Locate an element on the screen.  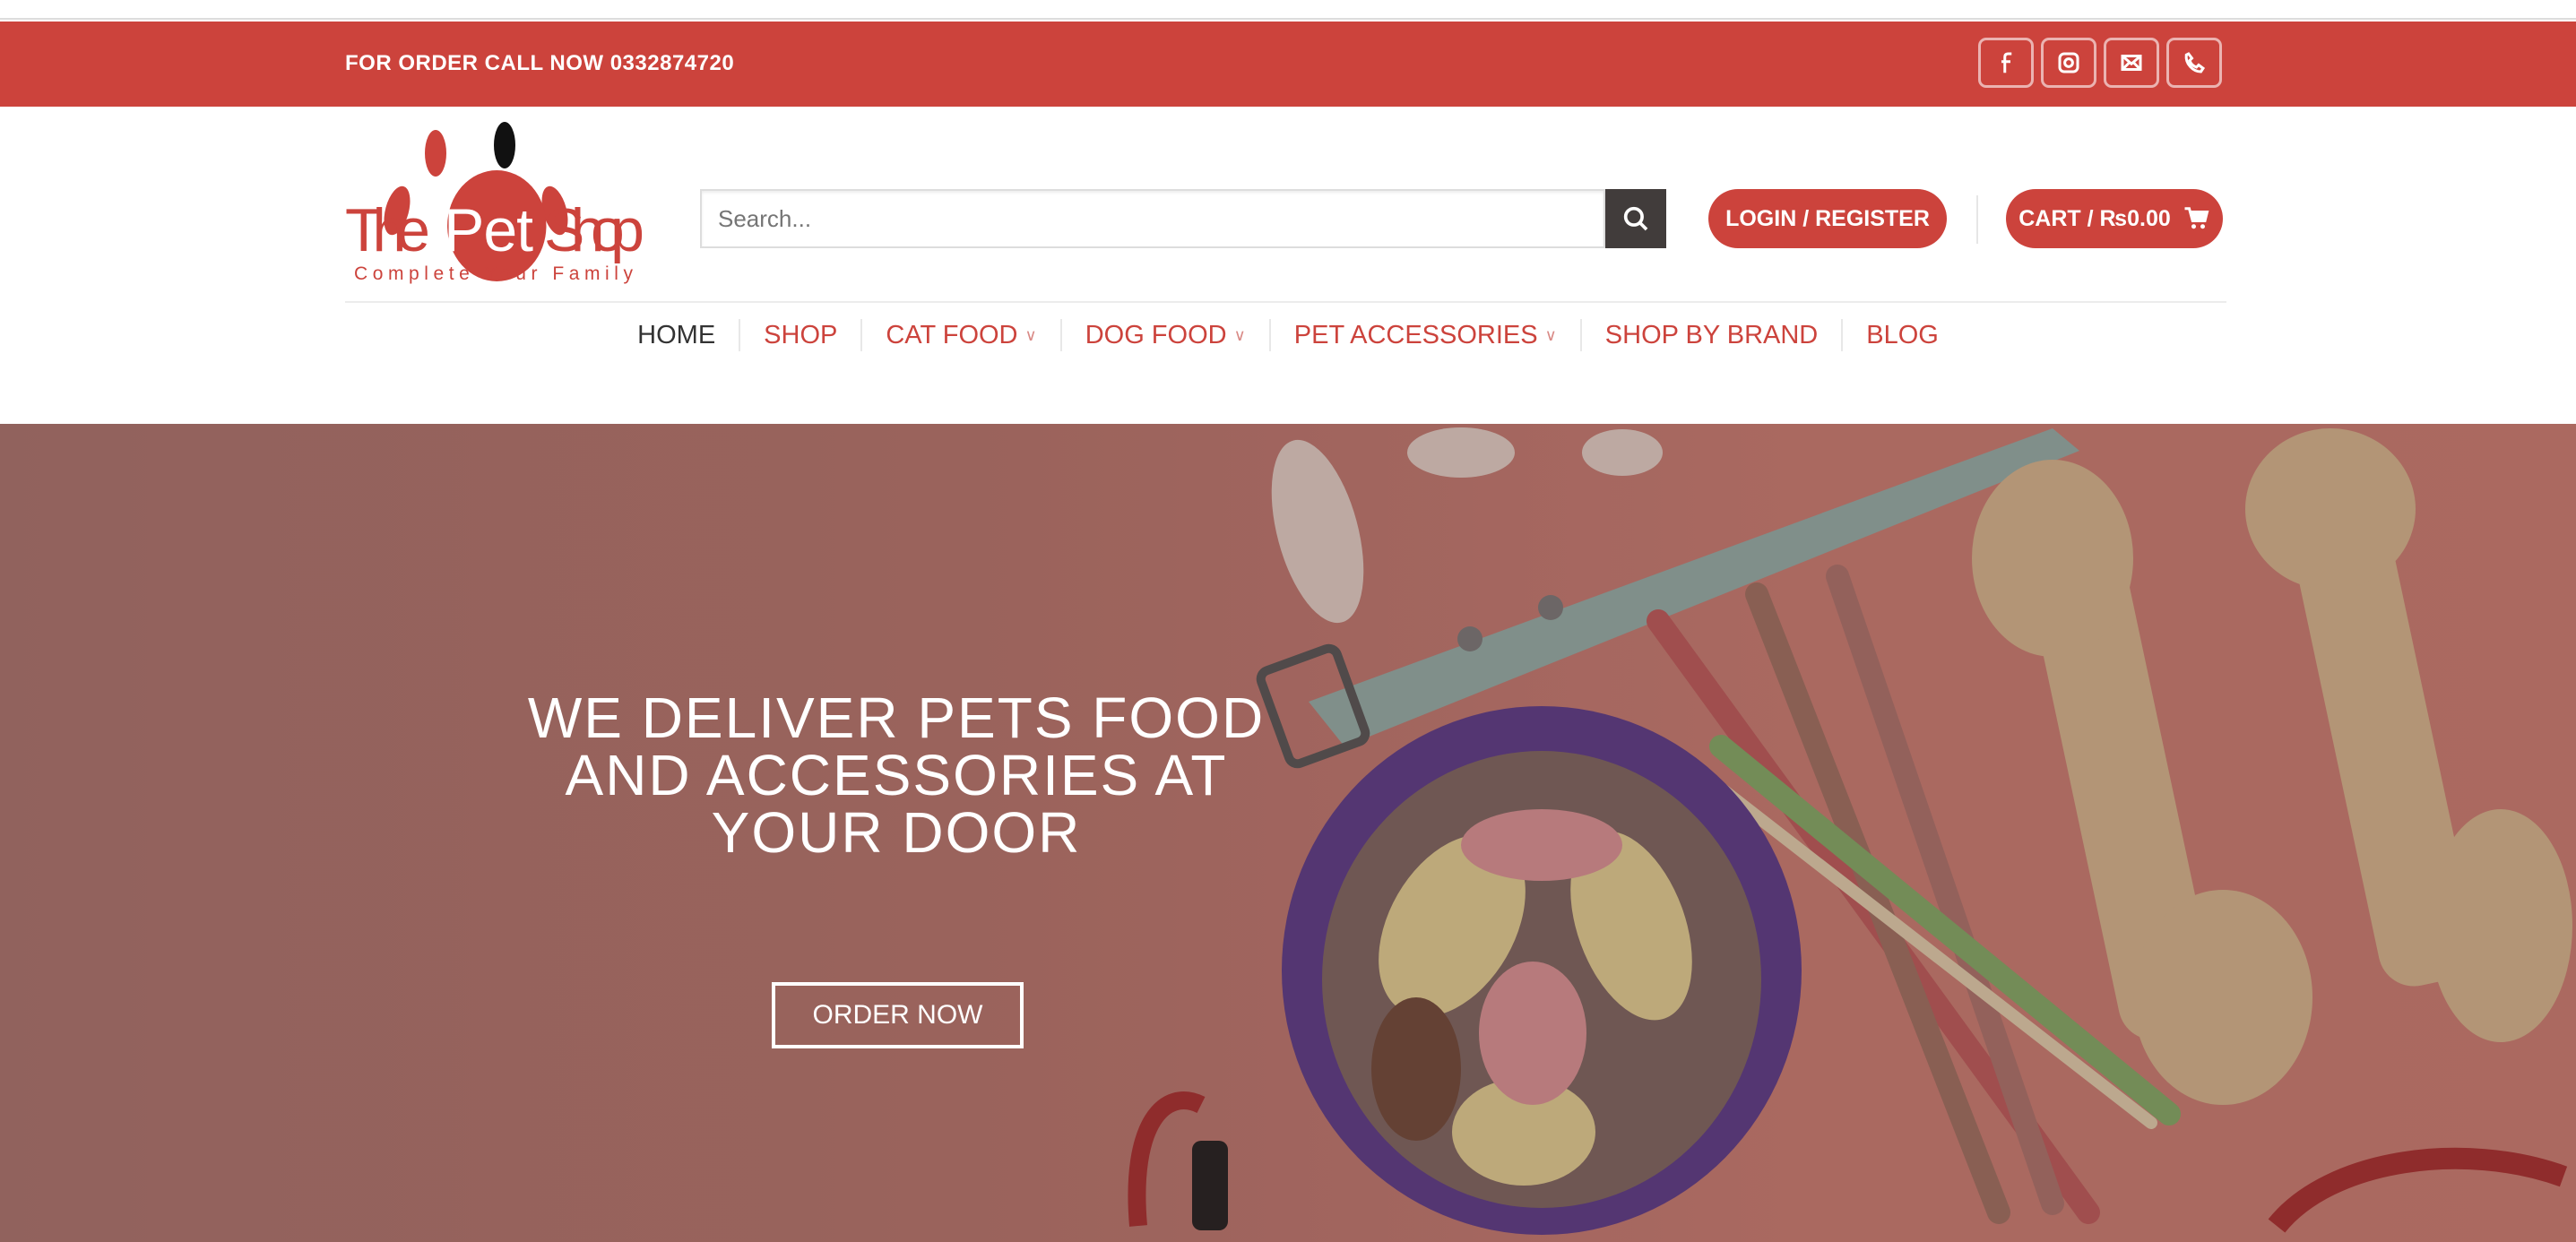
login-register-button: LOGIN / REGISTER is located at coordinates (1827, 218).